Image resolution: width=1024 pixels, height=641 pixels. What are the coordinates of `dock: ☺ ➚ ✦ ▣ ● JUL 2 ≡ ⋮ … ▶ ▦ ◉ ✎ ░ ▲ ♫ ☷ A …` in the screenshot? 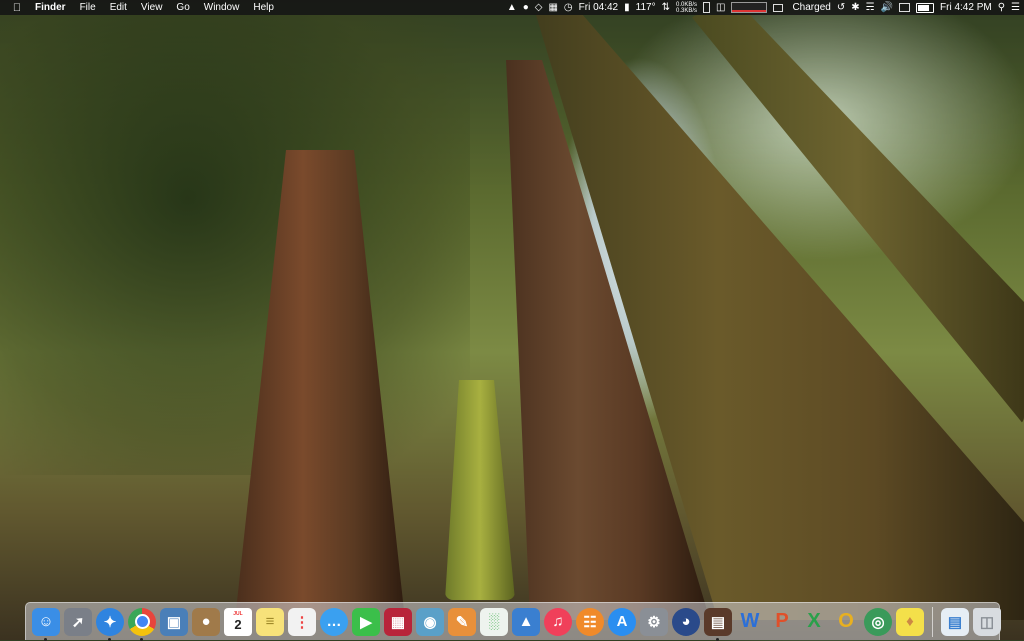 It's located at (513, 621).